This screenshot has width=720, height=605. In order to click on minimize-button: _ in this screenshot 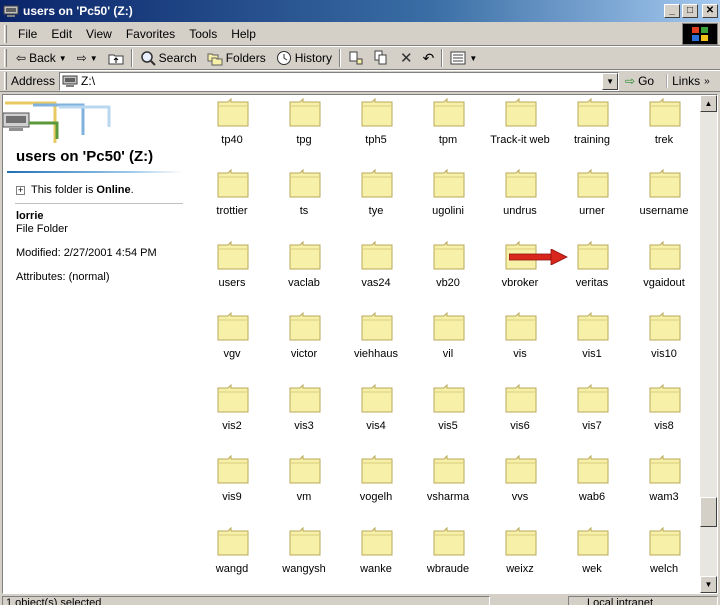, I will do `click(672, 11)`.